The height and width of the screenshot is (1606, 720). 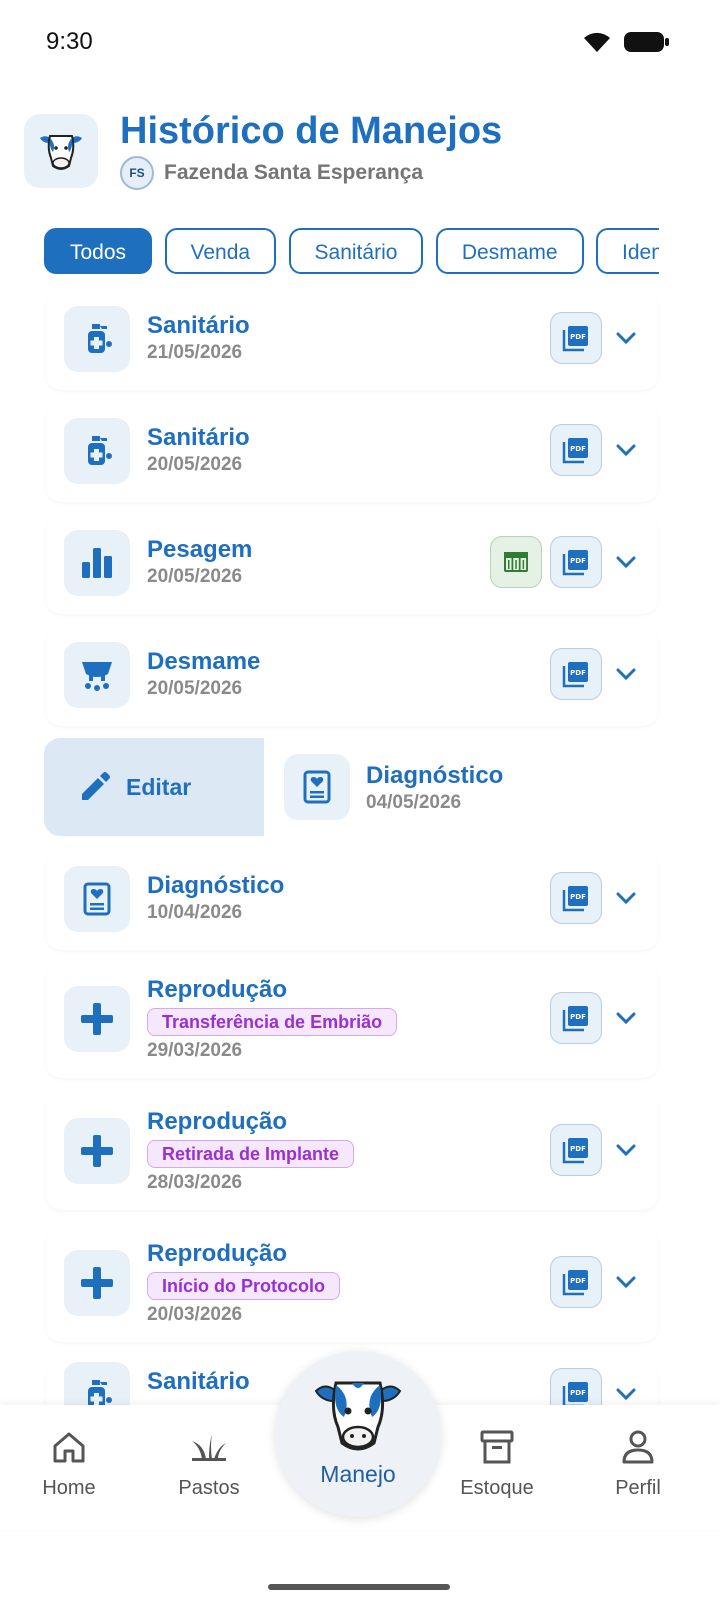 I want to click on edit-button: Editar, so click(x=154, y=787).